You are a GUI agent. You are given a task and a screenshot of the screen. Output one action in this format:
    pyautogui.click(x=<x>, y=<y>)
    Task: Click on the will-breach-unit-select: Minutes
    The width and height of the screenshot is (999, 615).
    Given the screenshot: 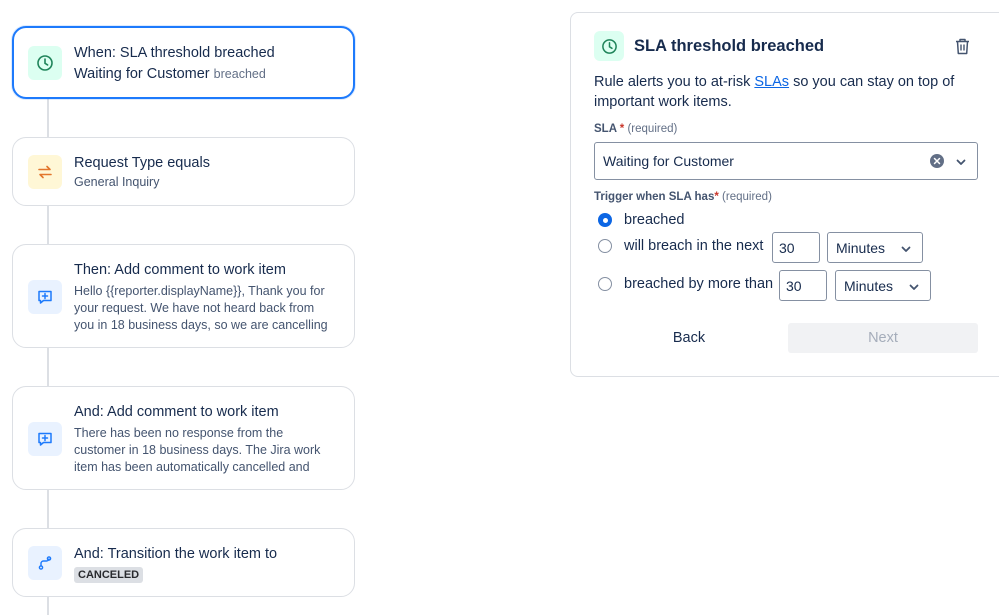 What is the action you would take?
    pyautogui.click(x=875, y=247)
    